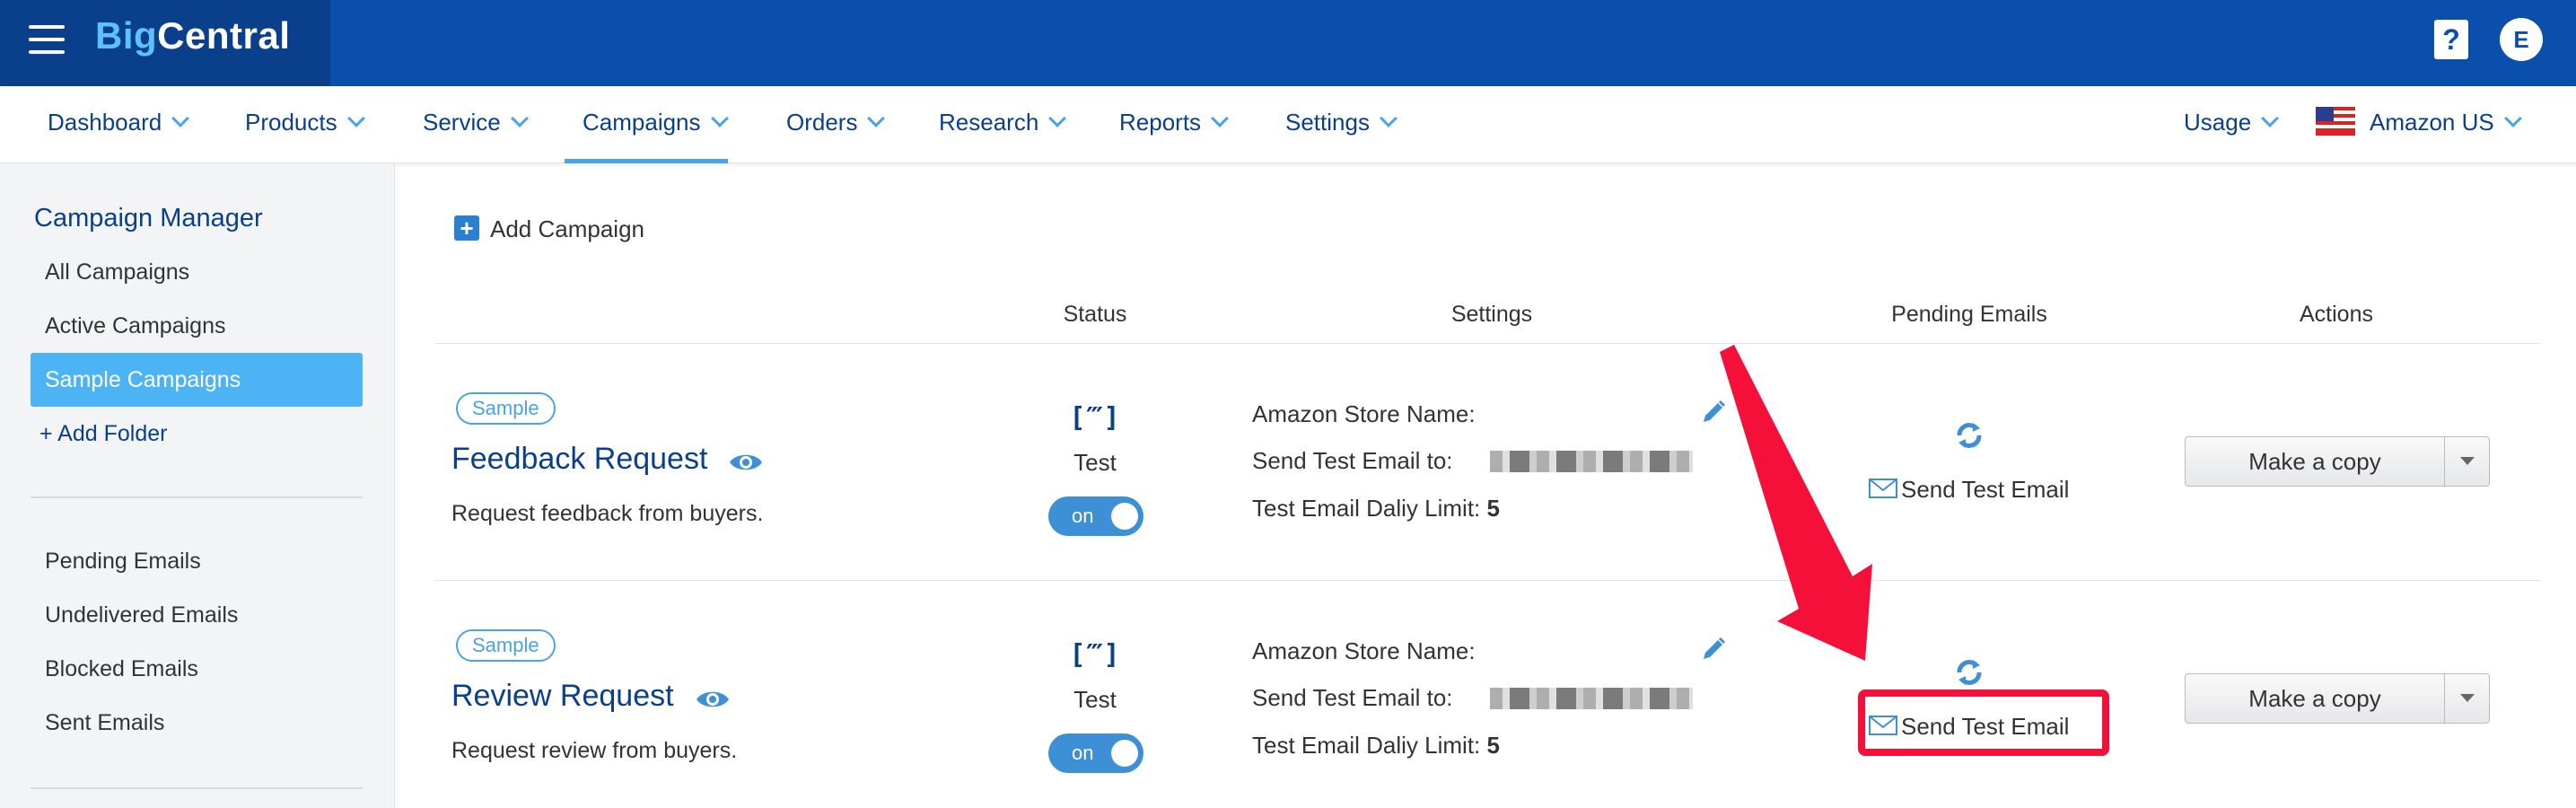 This screenshot has width=2576, height=808. I want to click on hamburger-menu-icon, so click(47, 41).